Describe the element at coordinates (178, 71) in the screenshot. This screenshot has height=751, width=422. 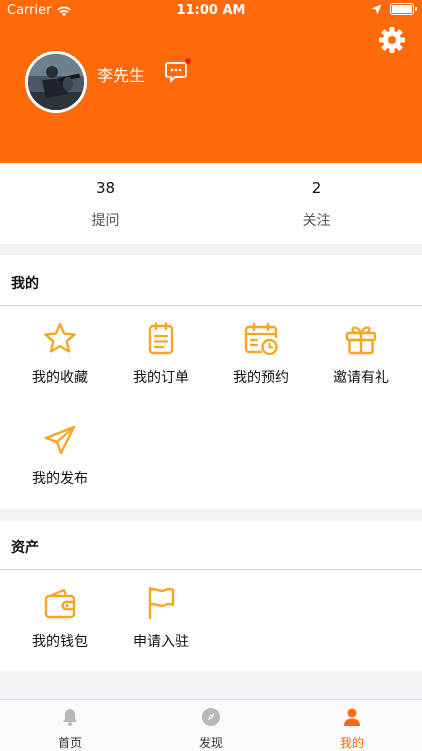
I see `message-button` at that location.